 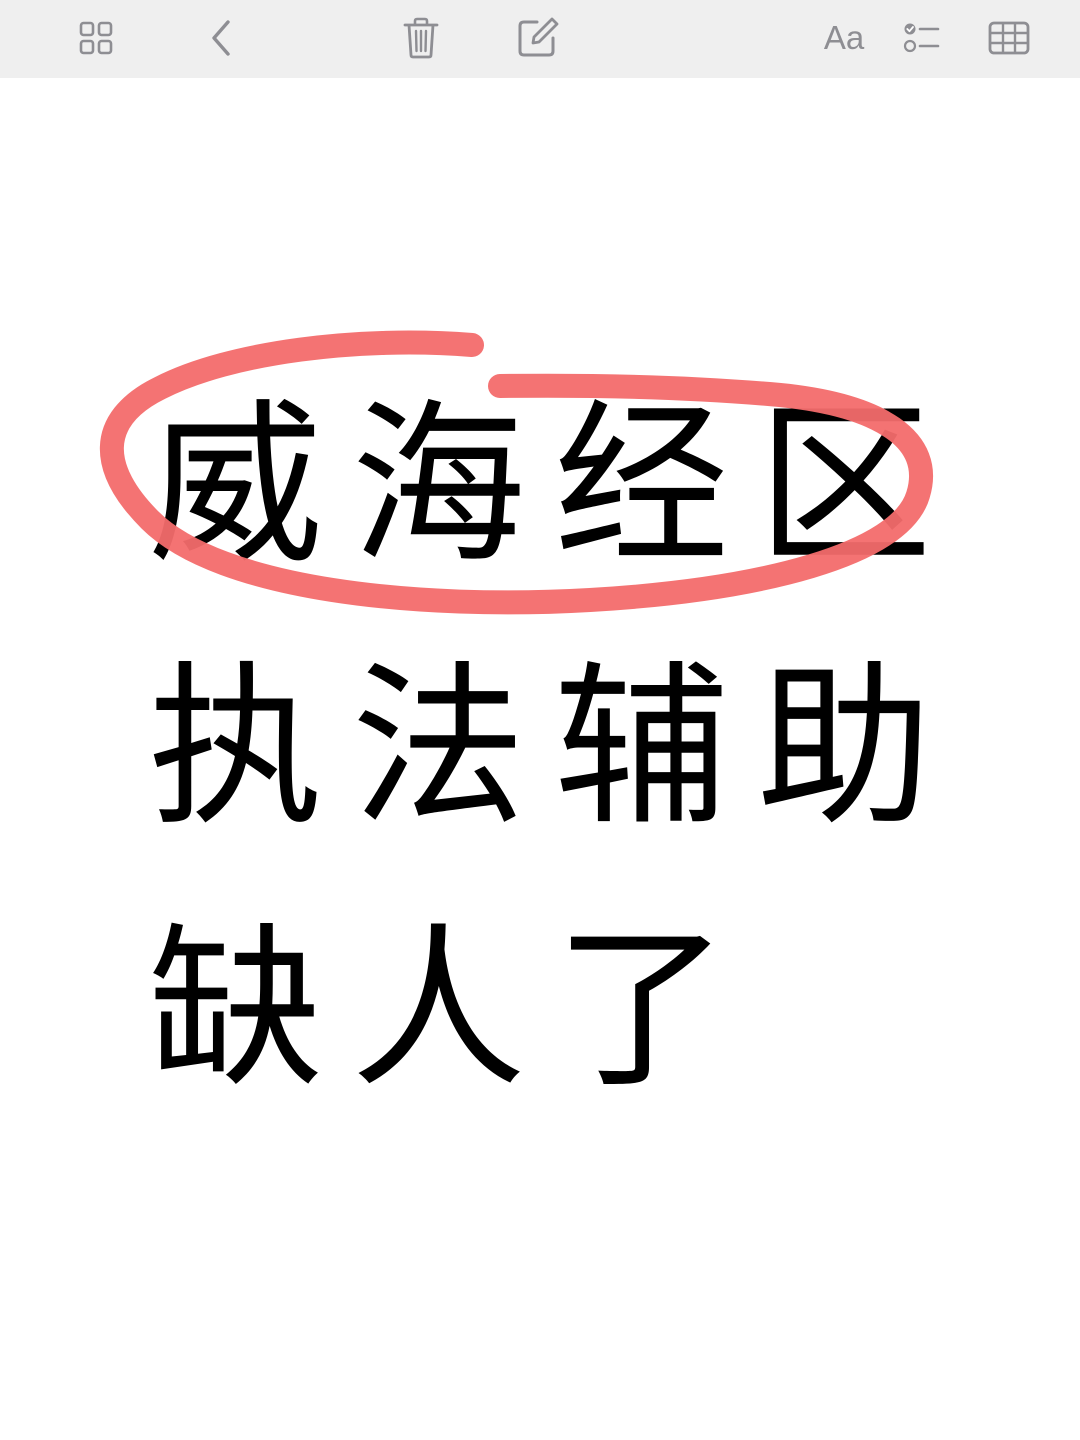 I want to click on compose-icon, so click(x=538, y=37).